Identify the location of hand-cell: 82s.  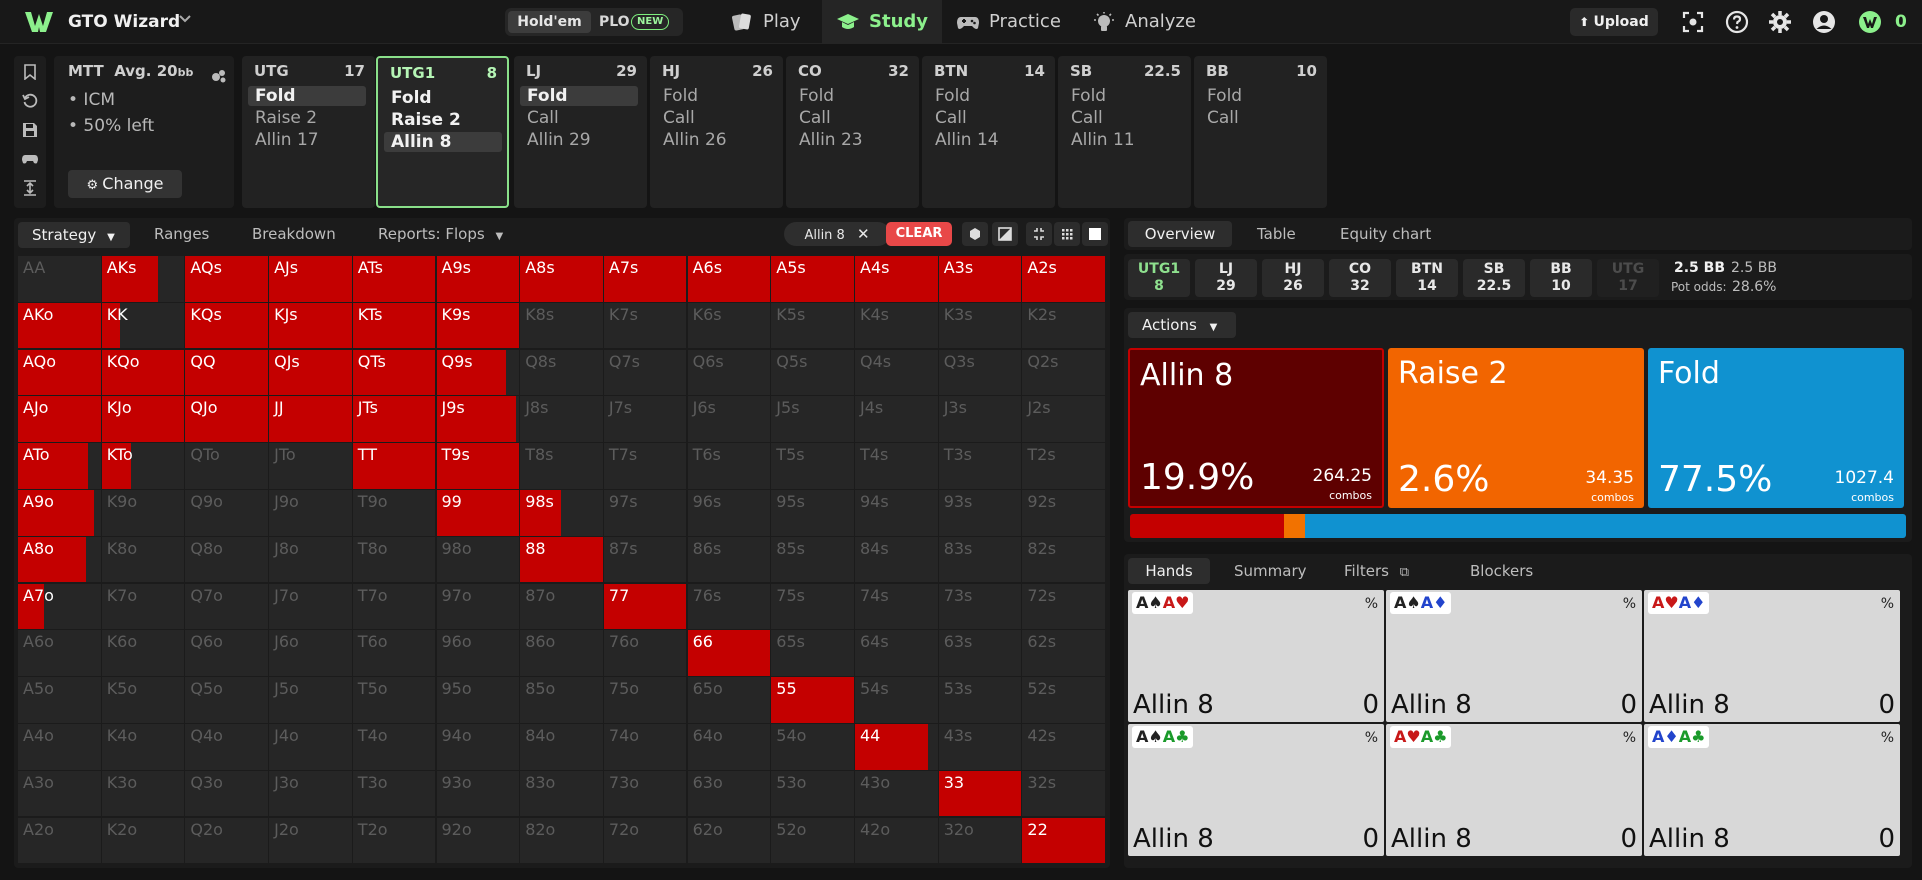
(1063, 559).